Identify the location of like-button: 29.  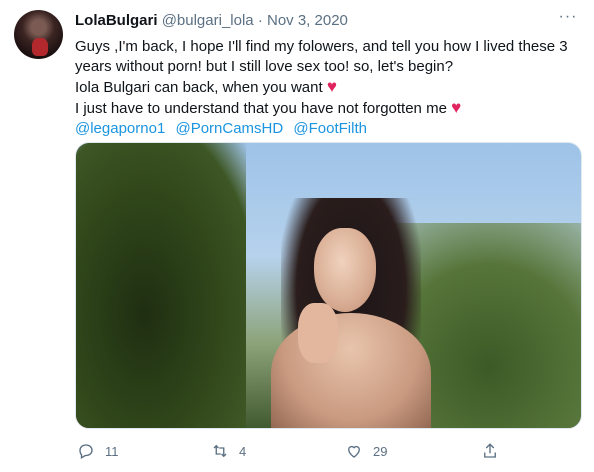
(366, 451).